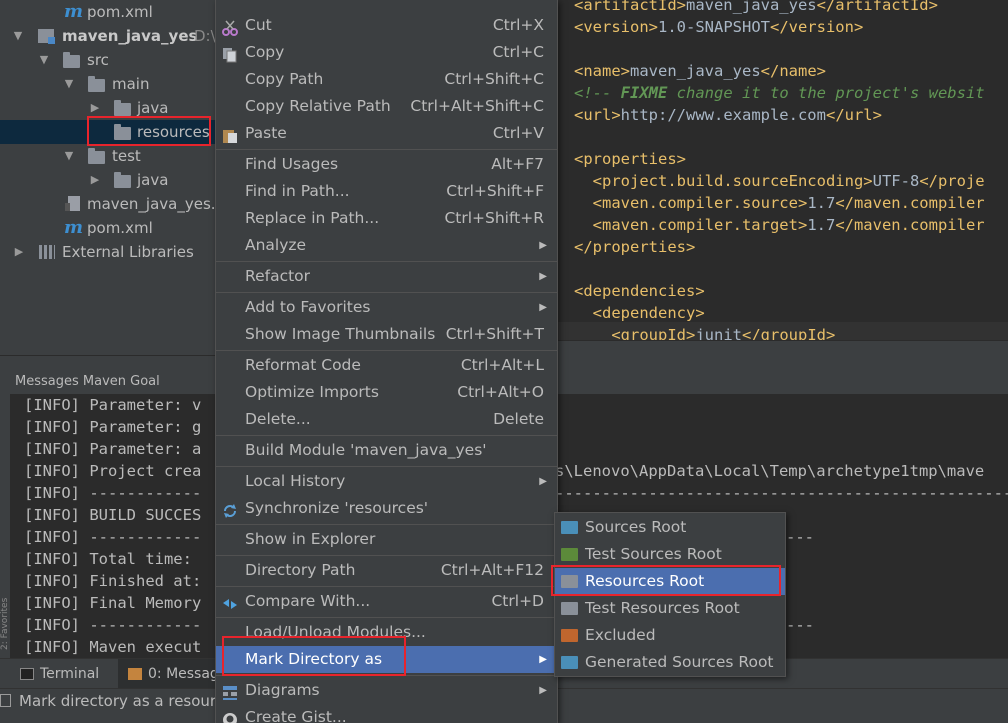 The height and width of the screenshot is (723, 1008). Describe the element at coordinates (635, 247) in the screenshot. I see `code-line: </properties>` at that location.